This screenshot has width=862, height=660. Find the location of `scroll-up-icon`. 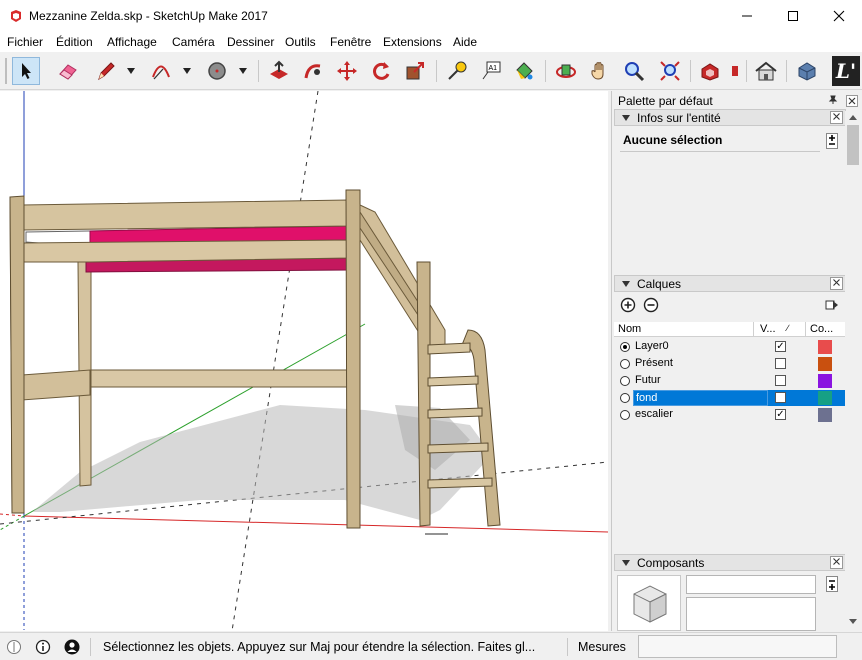

scroll-up-icon is located at coordinates (853, 117).